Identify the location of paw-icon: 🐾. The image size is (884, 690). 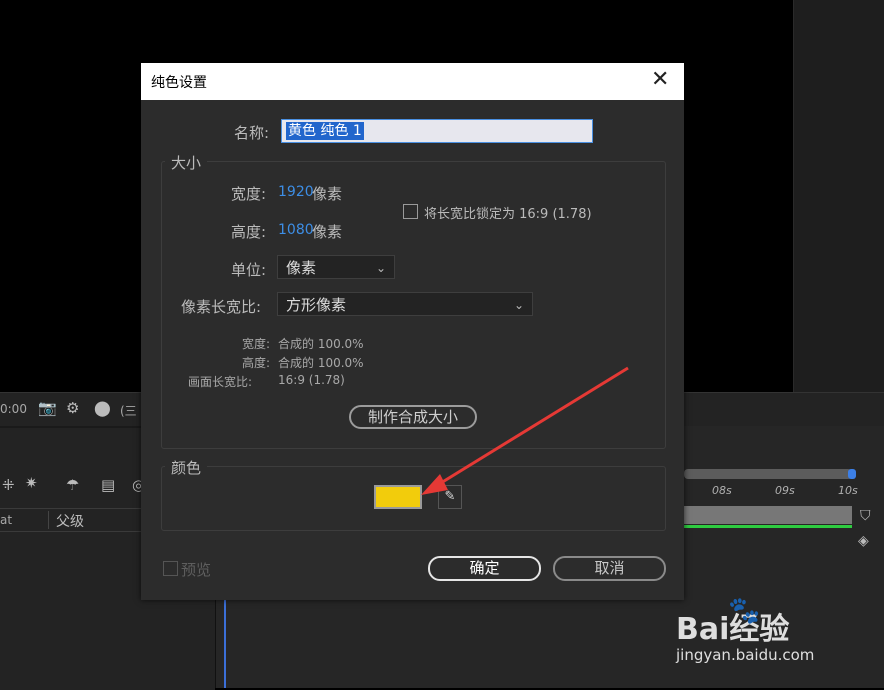
(744, 611).